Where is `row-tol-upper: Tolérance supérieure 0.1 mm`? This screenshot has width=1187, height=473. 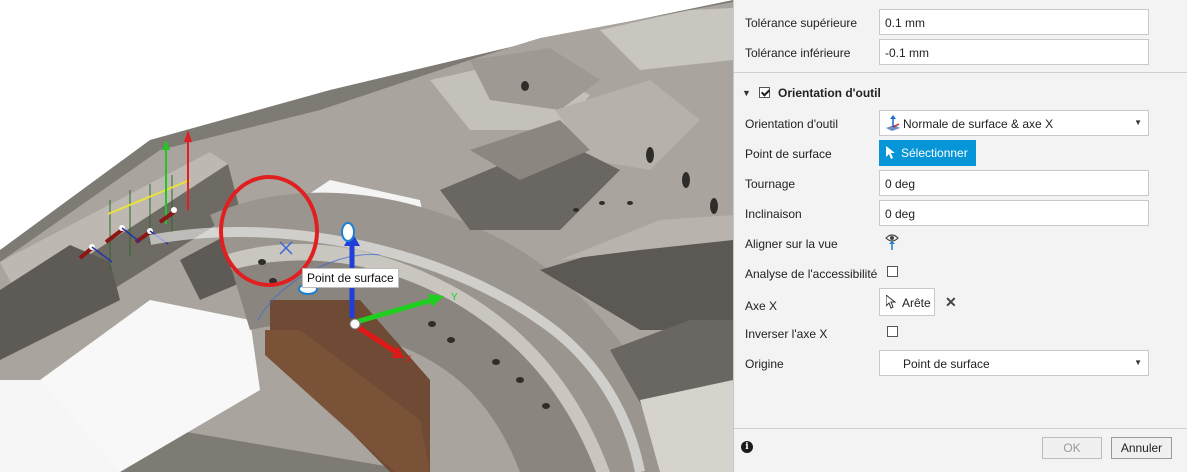 row-tol-upper: Tolérance supérieure 0.1 mm is located at coordinates (960, 23).